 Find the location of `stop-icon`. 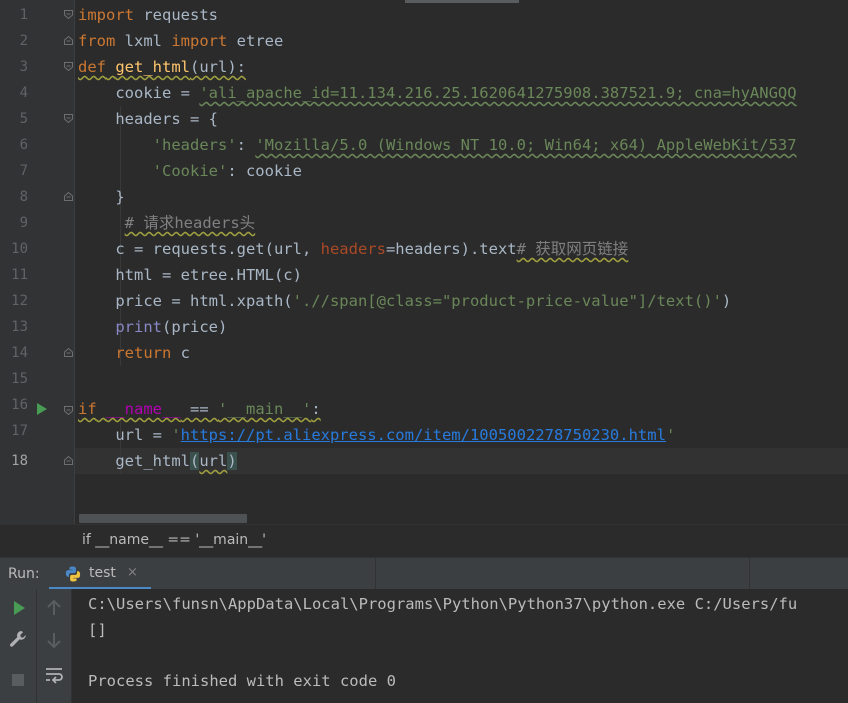

stop-icon is located at coordinates (18, 680).